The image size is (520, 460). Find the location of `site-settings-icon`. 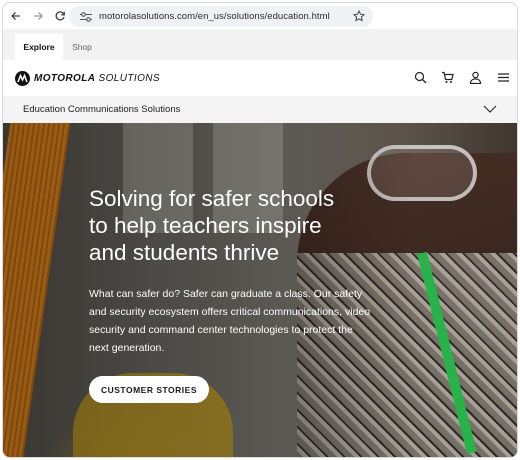

site-settings-icon is located at coordinates (86, 17).